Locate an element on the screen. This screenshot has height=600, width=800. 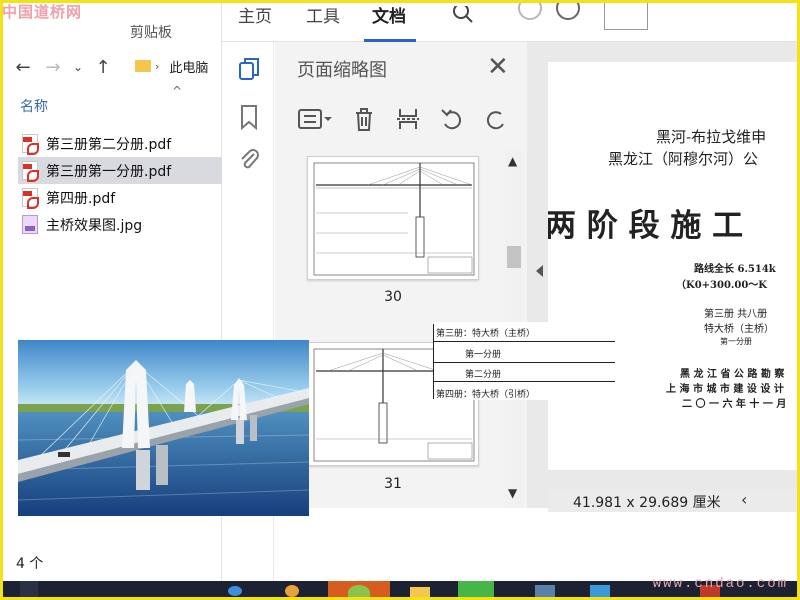
address-text: 此电脑 is located at coordinates (189, 68).